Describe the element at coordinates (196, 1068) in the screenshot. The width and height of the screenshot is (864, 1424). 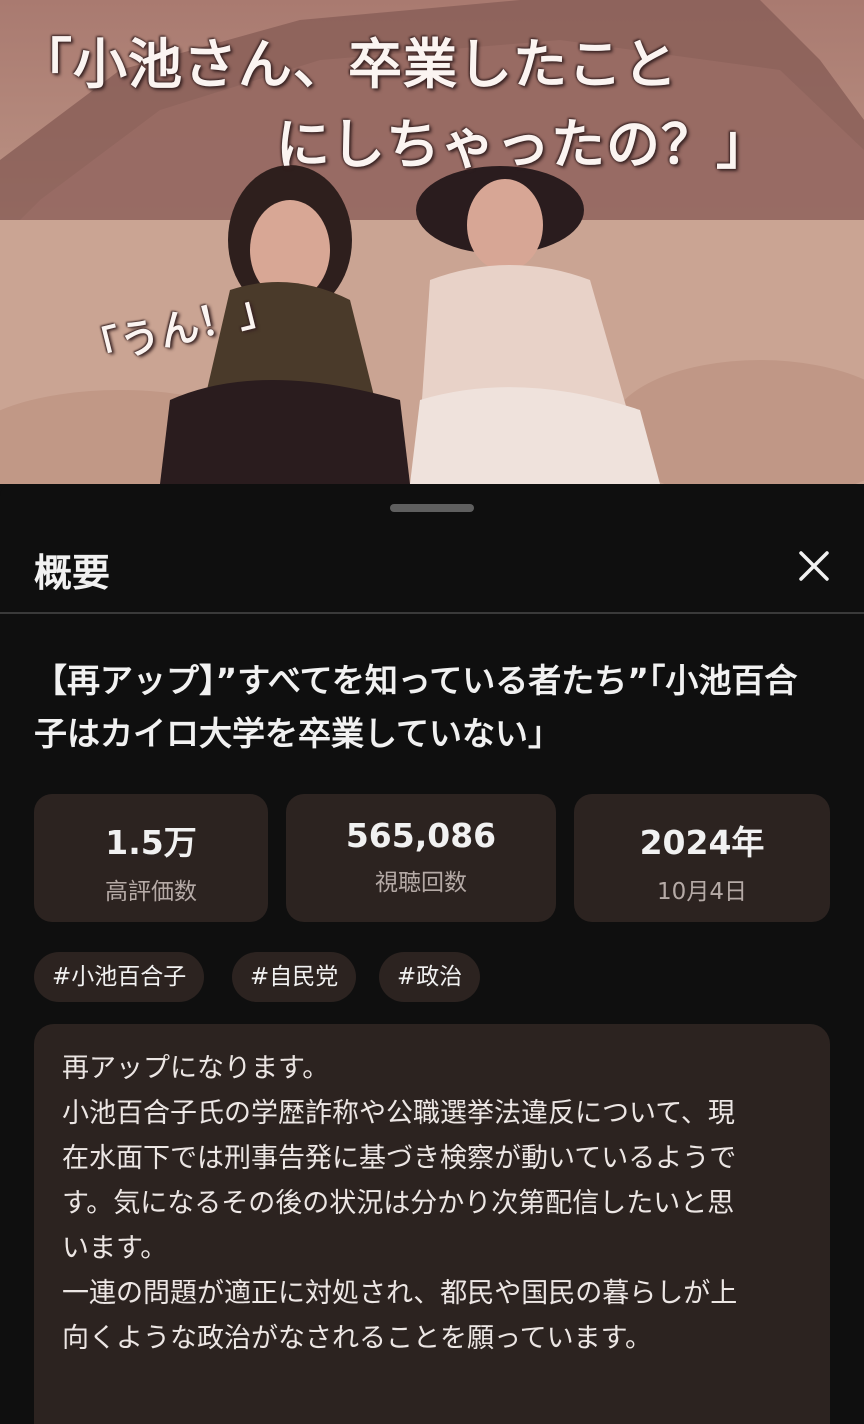
I see `description-line: 再アップになります。` at that location.